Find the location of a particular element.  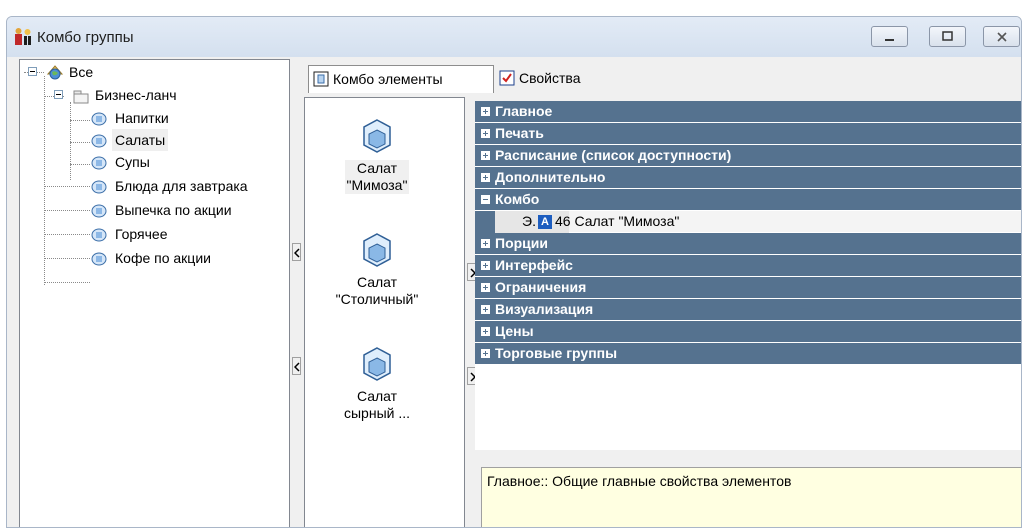

tree-node-business-lunch: Бизнес-ланч is located at coordinates (150, 95).